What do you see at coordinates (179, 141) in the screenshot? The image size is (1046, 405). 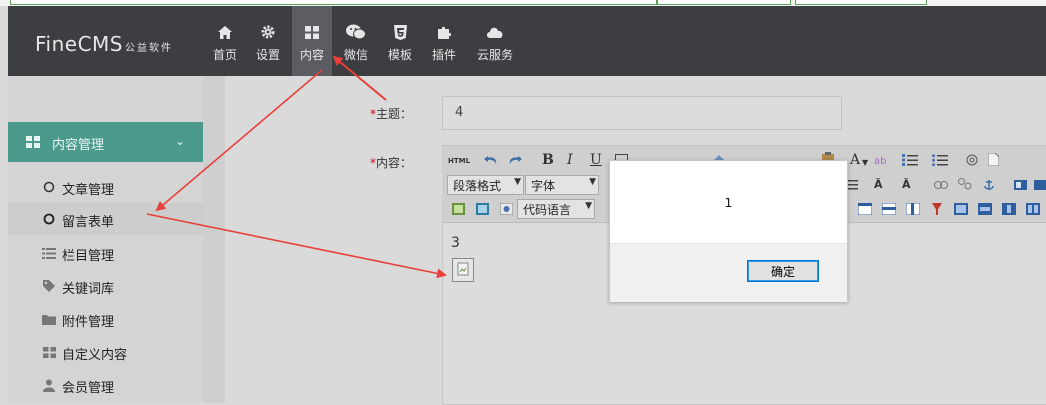 I see `chevron-down-icon: ⌄` at bounding box center [179, 141].